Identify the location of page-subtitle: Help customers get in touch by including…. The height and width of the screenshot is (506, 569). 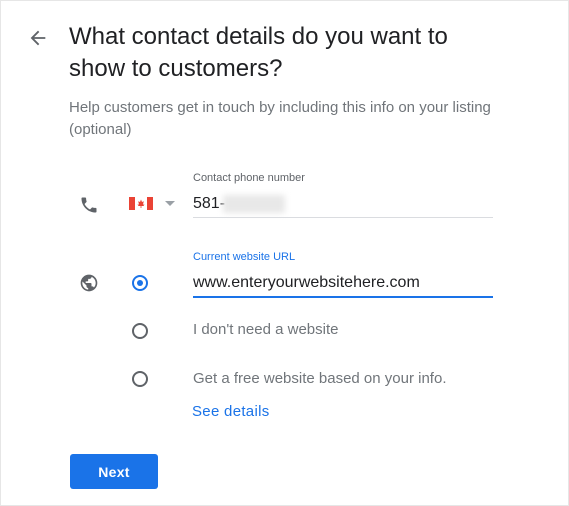
(280, 118).